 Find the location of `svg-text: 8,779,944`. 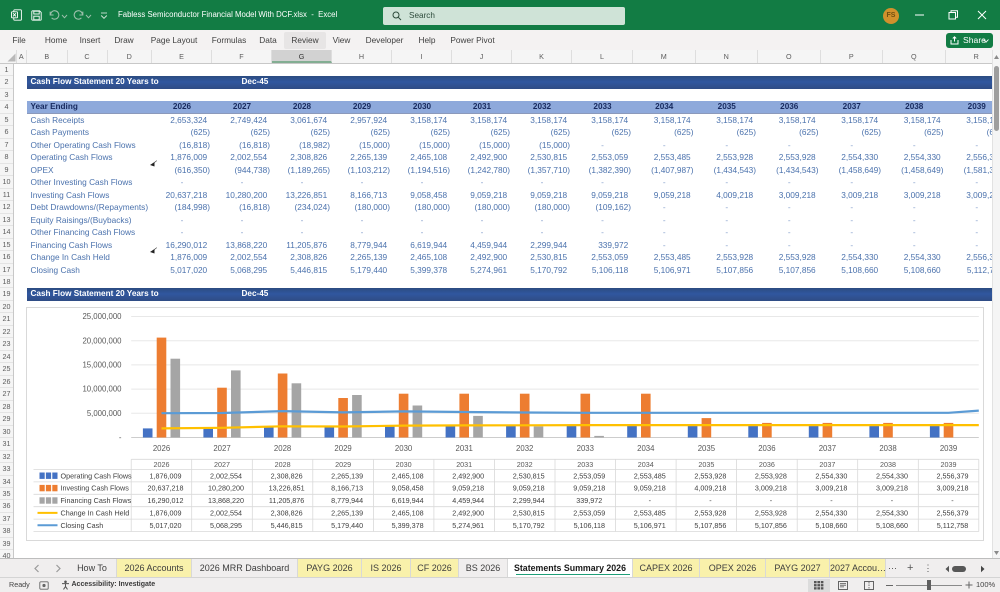

svg-text: 8,779,944 is located at coordinates (347, 500).